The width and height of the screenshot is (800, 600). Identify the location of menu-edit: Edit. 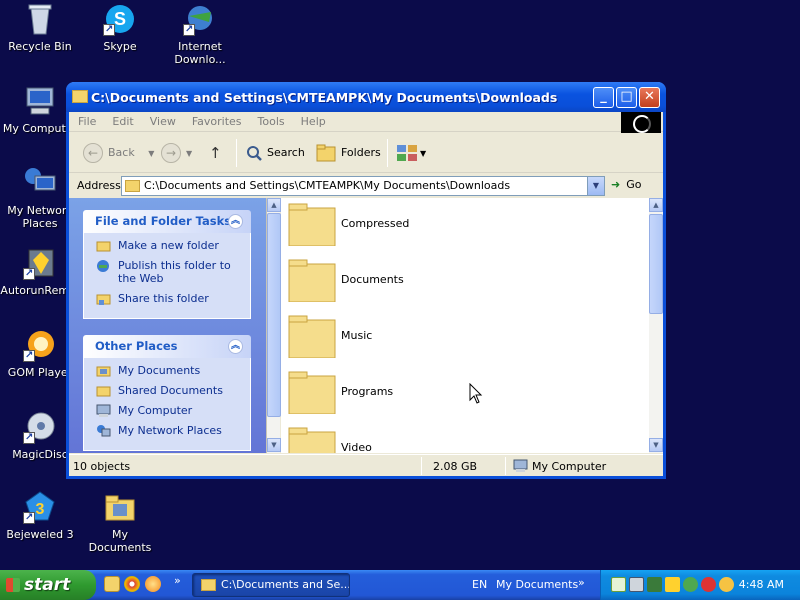
(121, 120).